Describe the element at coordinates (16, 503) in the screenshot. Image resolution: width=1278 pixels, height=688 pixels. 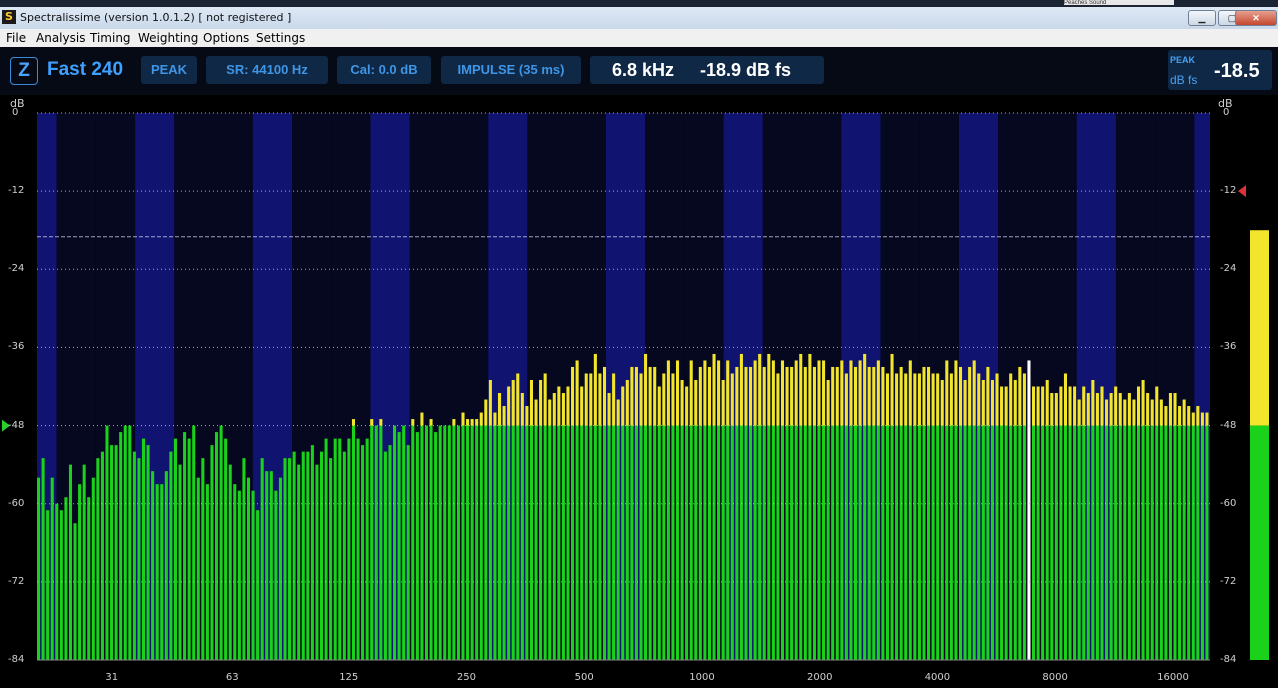
I see `y-tick-label-left: -60` at that location.